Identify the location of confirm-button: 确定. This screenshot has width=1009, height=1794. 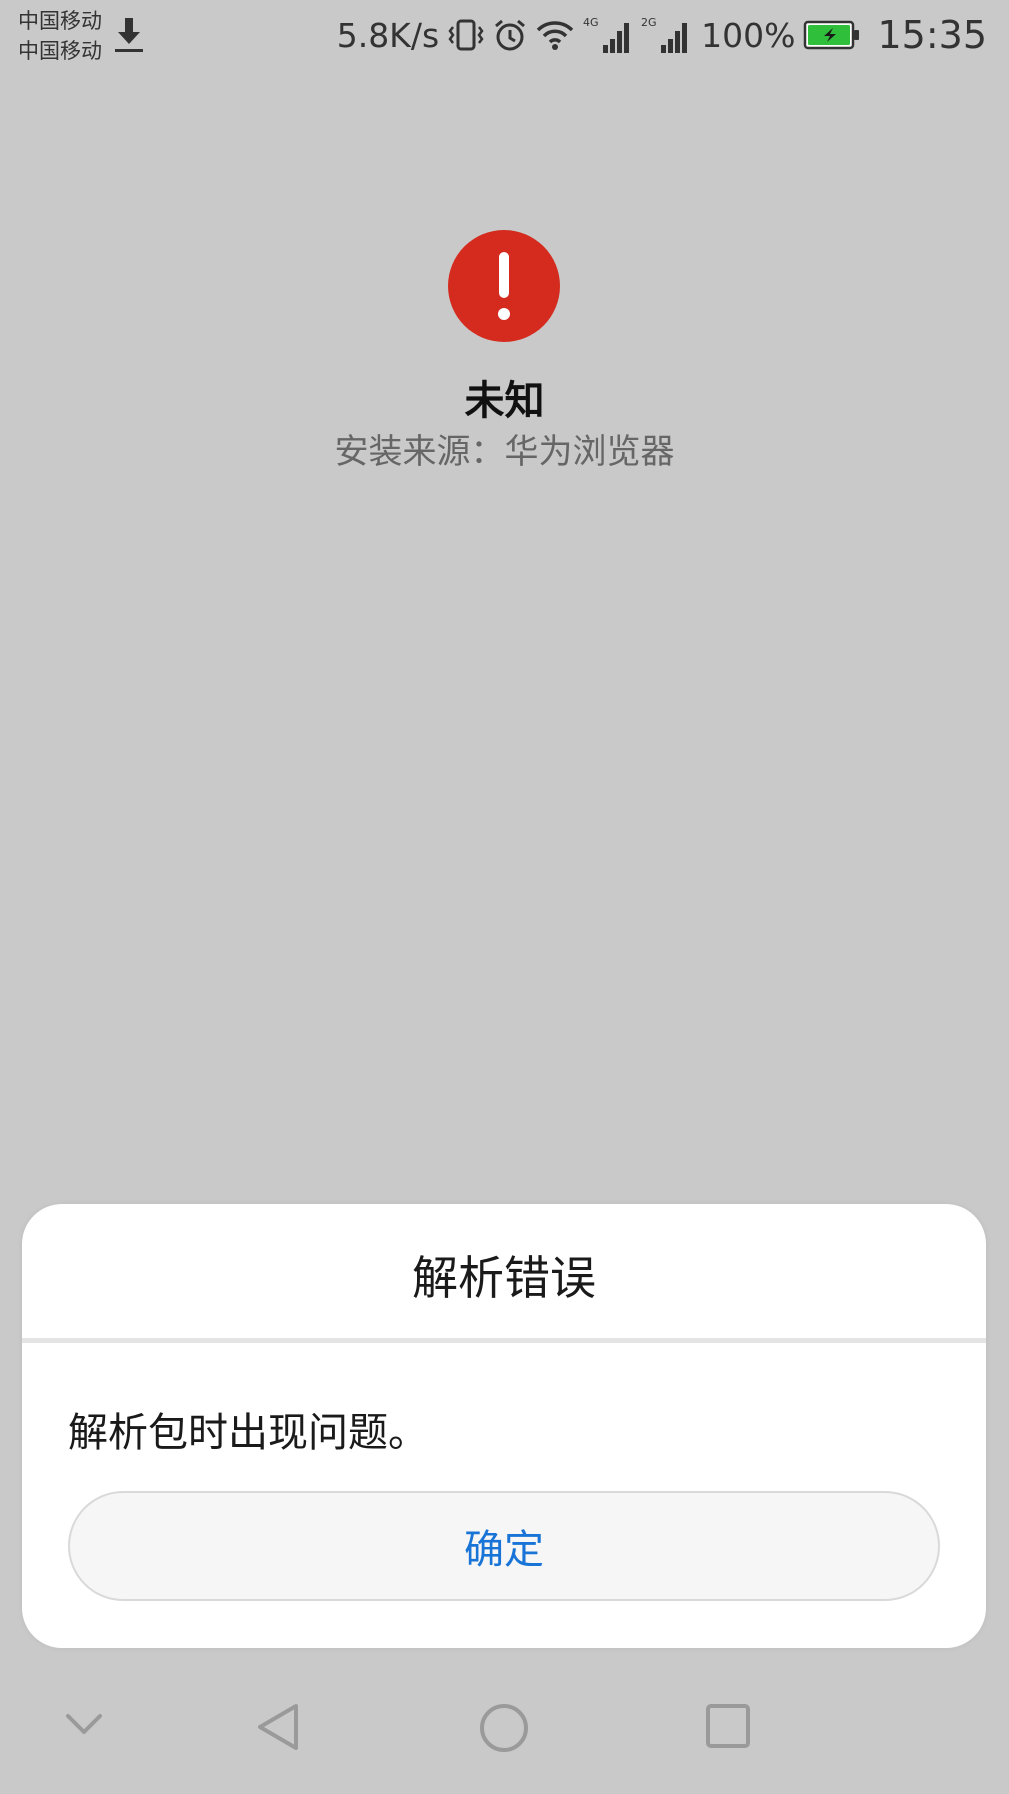
(504, 1546).